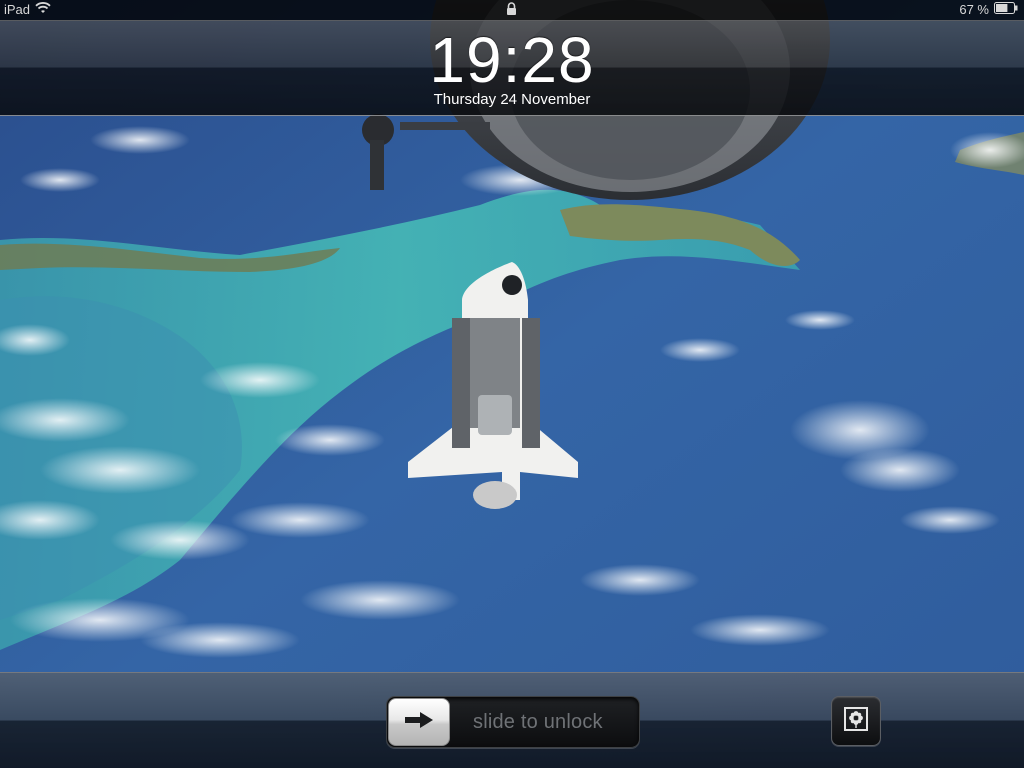 The height and width of the screenshot is (768, 1024). I want to click on lock-icon, so click(511, 10).